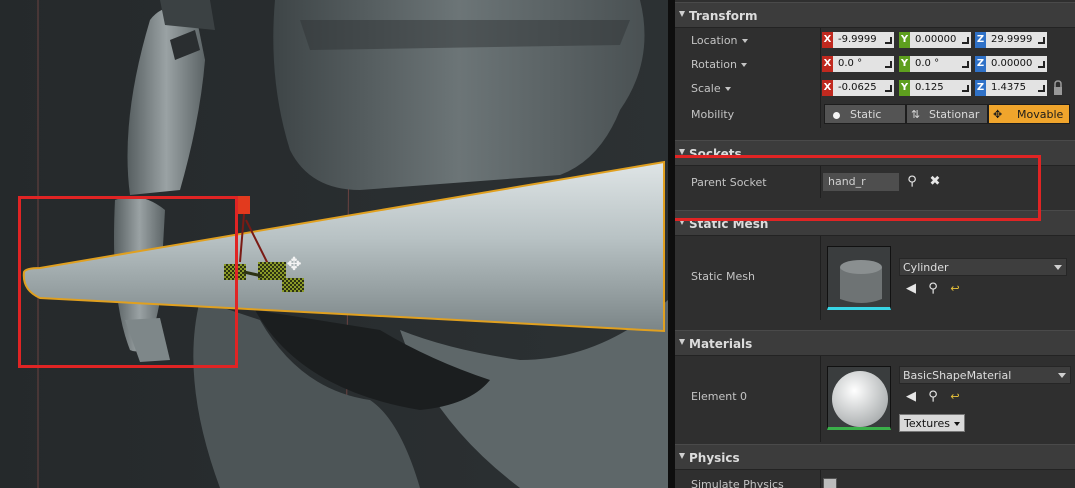 This screenshot has width=1075, height=488. I want to click on category-title: Transform, so click(723, 16).